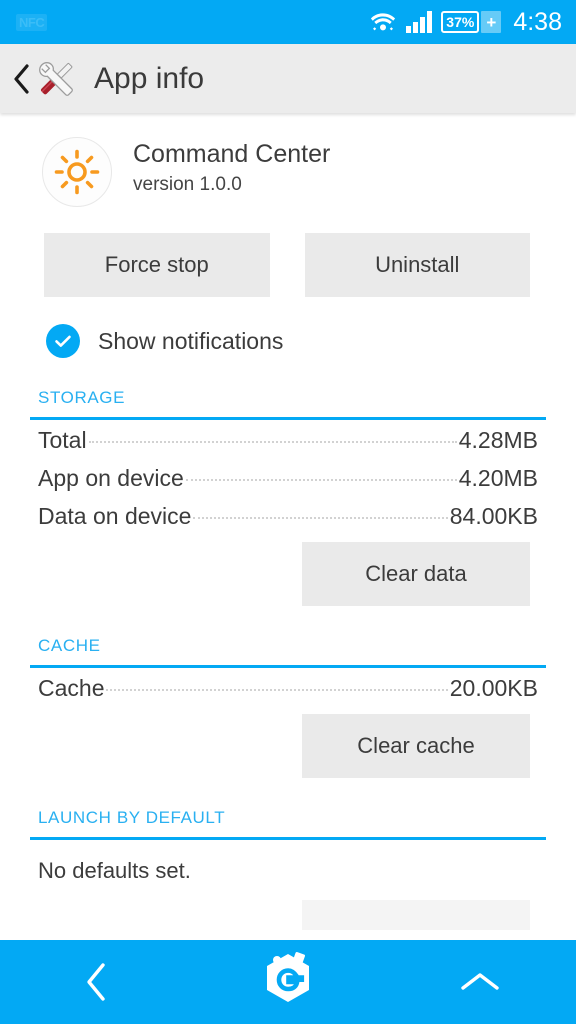 This screenshot has width=576, height=1024. I want to click on table-row: App on device 4.20MB, so click(288, 477).